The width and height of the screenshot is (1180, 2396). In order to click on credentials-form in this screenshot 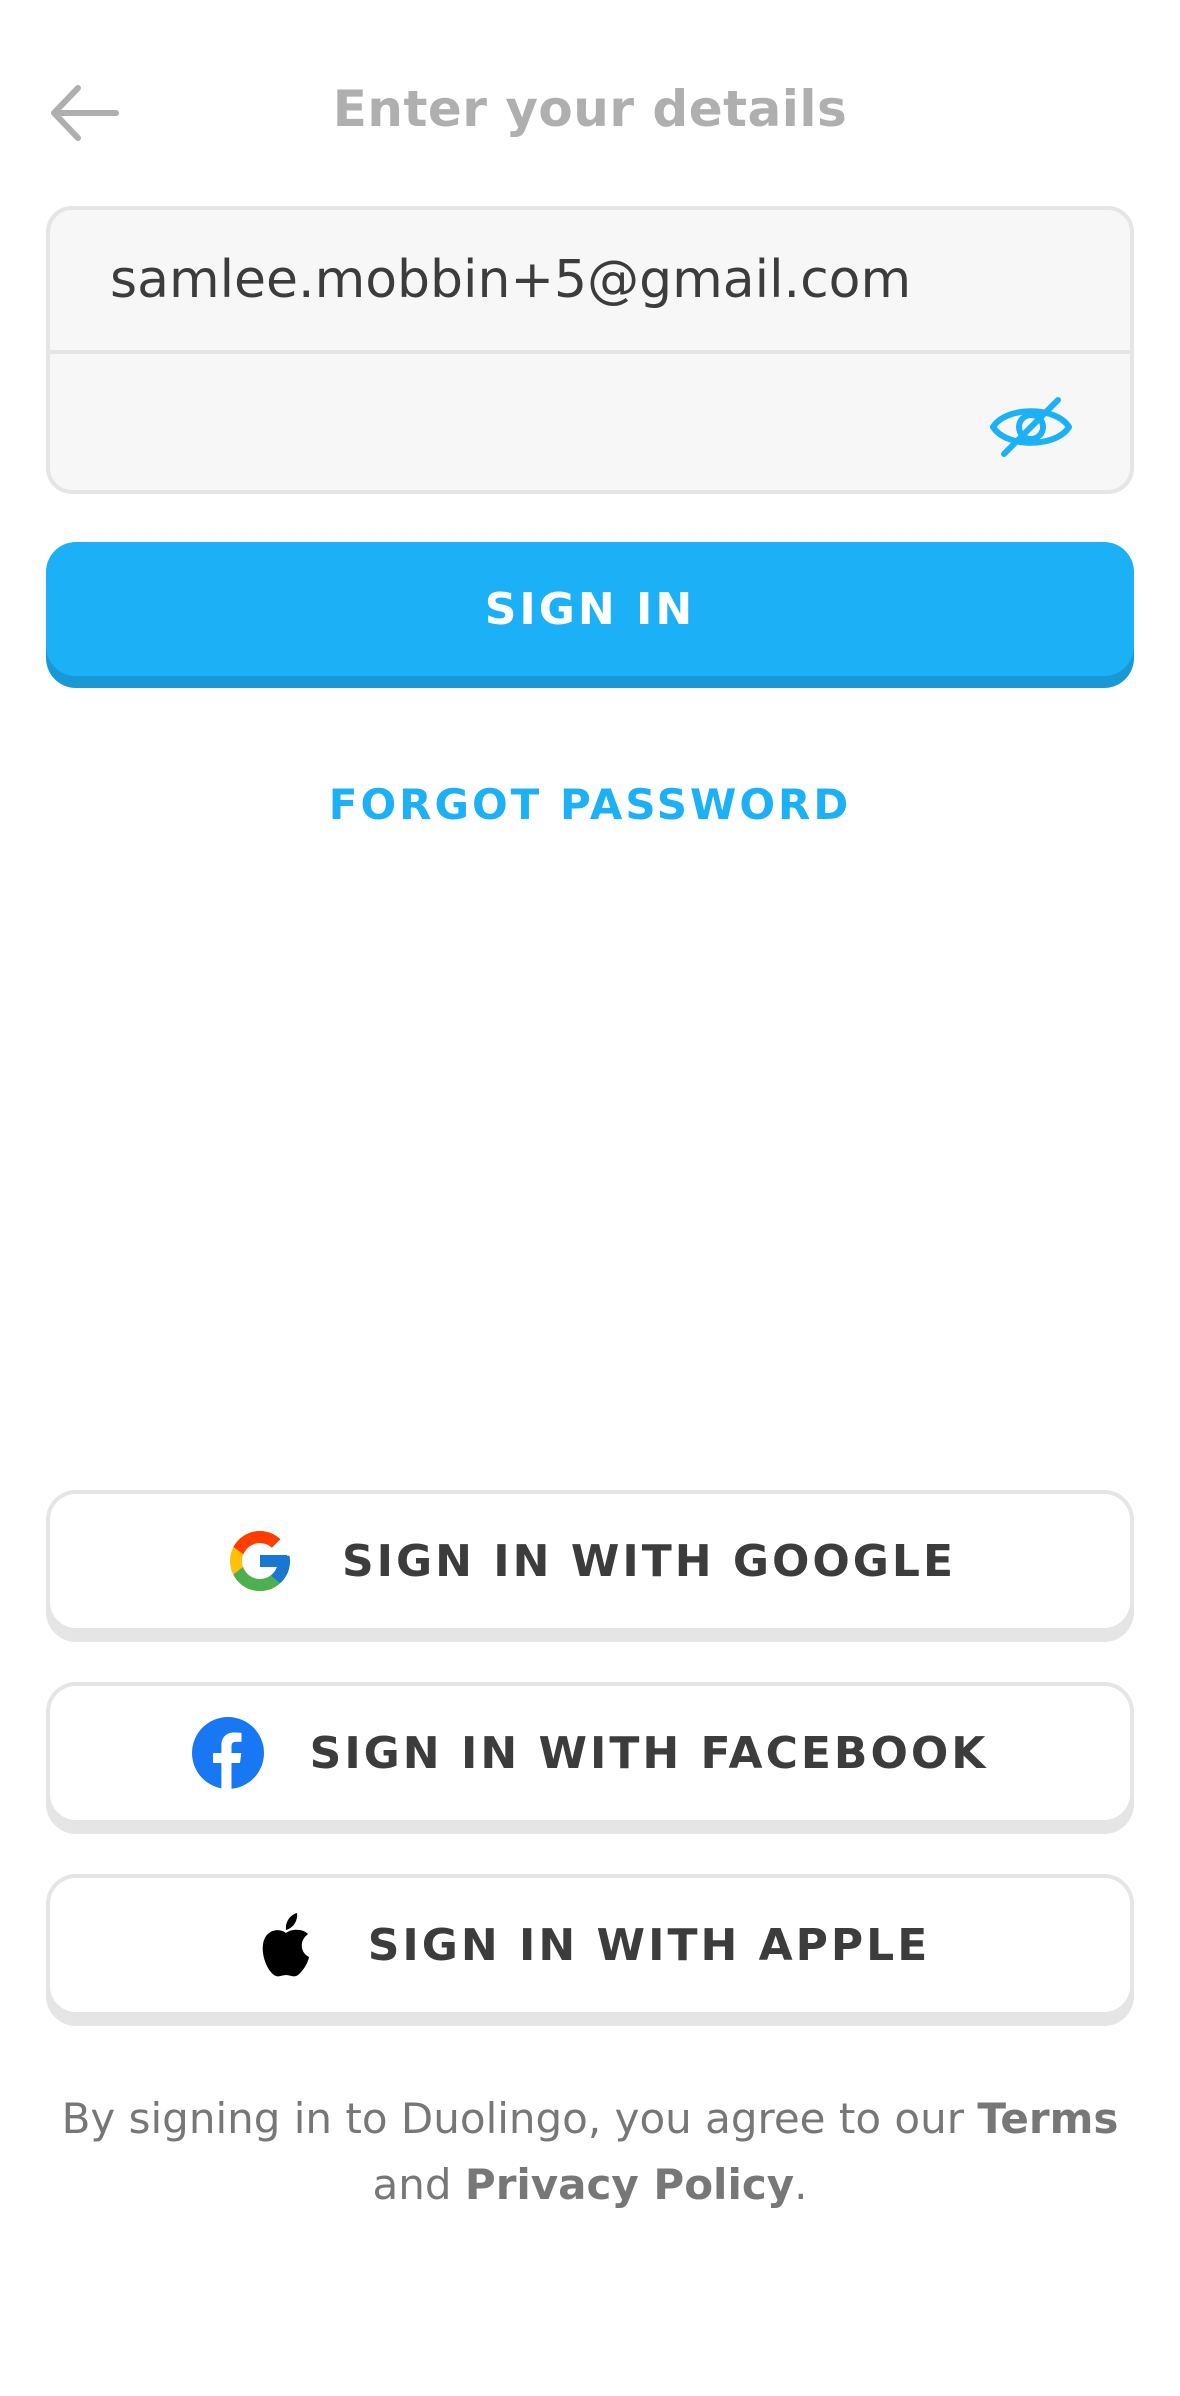, I will do `click(590, 350)`.